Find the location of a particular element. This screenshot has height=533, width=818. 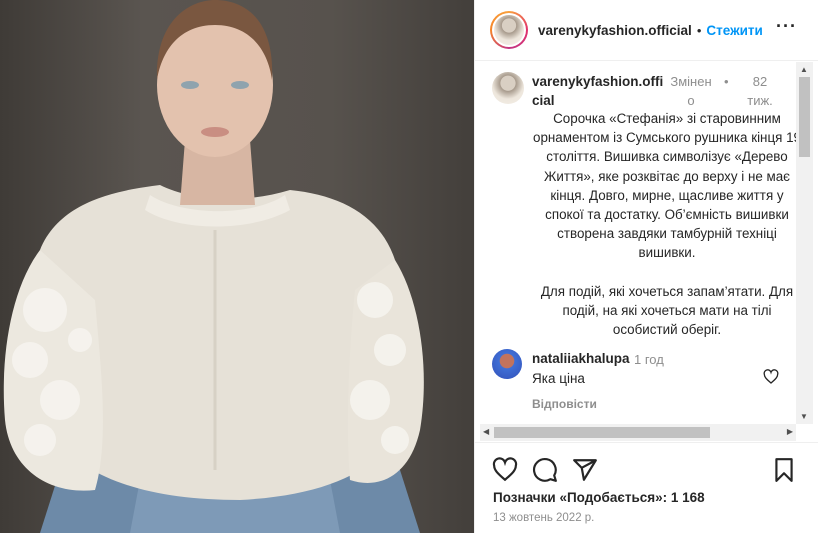

horizontal-scrollbar: ◀ ▶ is located at coordinates (638, 432).